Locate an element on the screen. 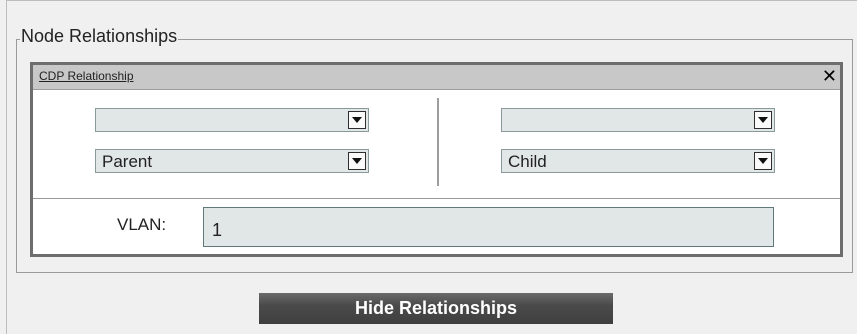 This screenshot has height=334, width=857. close-icon: ✕ is located at coordinates (829, 76).